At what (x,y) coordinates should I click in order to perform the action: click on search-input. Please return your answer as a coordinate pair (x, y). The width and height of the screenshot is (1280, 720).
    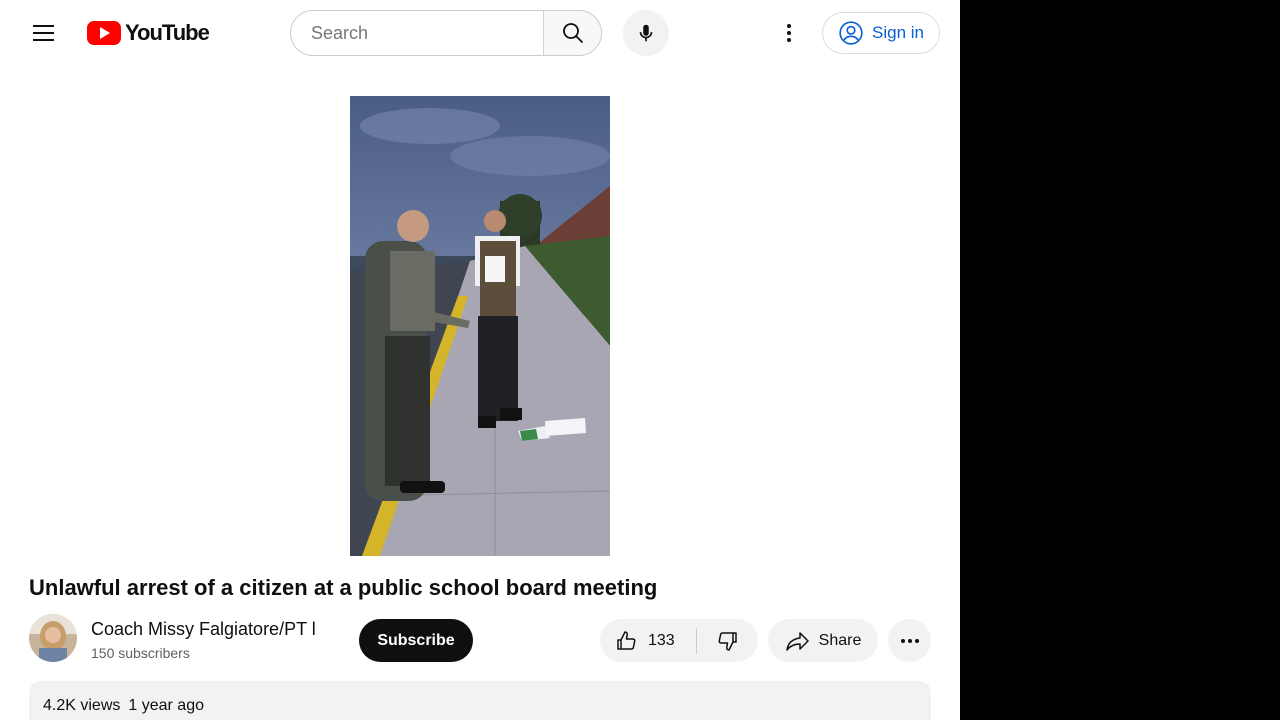
    Looking at the image, I should click on (417, 33).